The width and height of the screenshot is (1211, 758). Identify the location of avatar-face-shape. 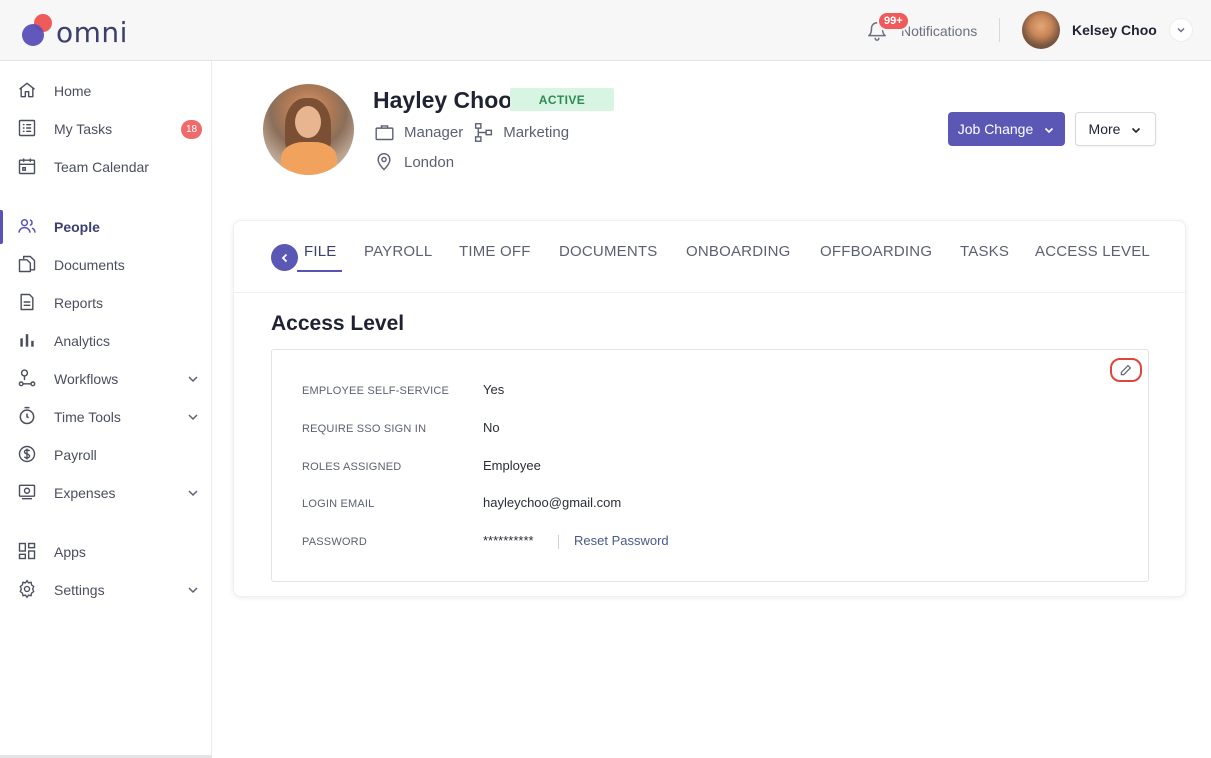
(308, 122).